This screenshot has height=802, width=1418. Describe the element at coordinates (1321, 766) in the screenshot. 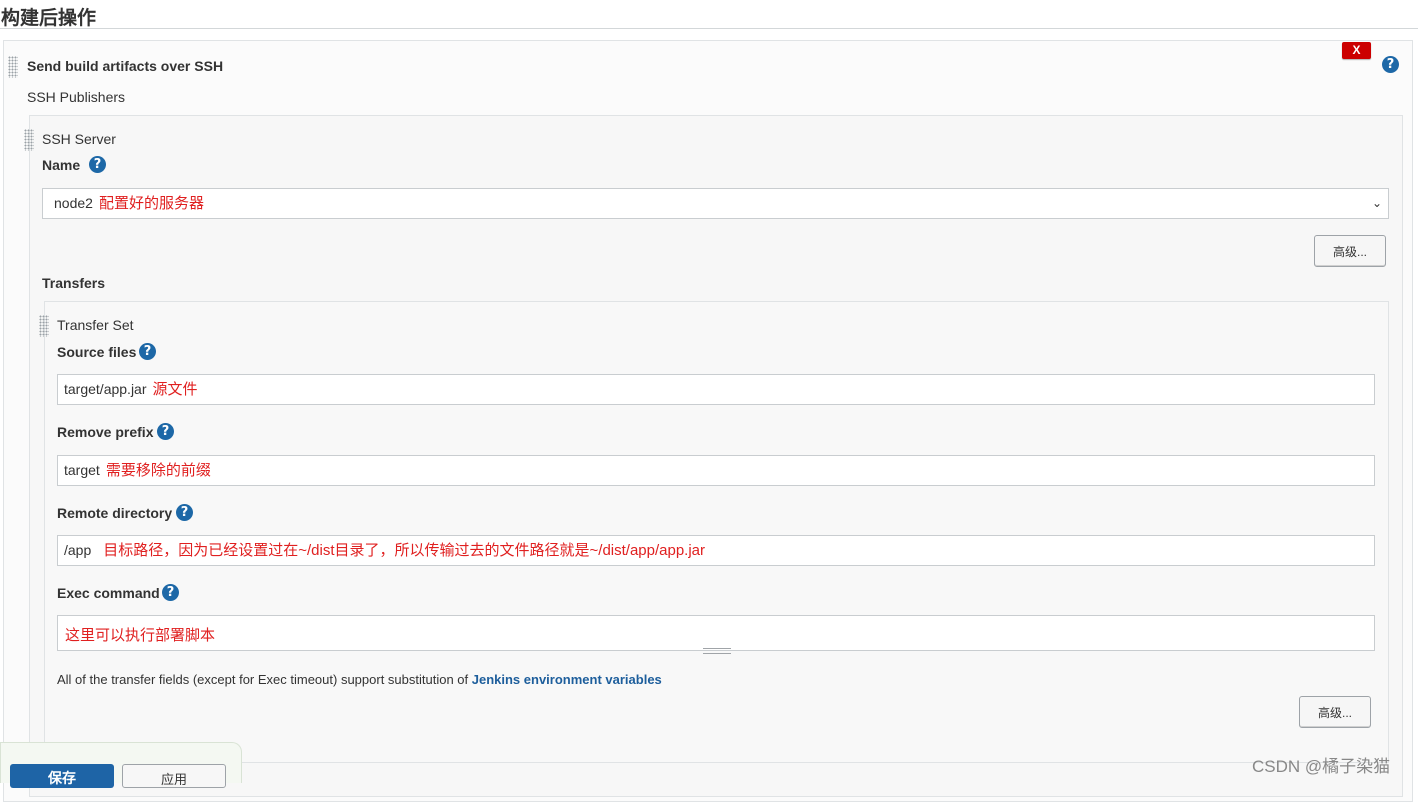

I see `watermark: CSDN @橘子染猫` at that location.